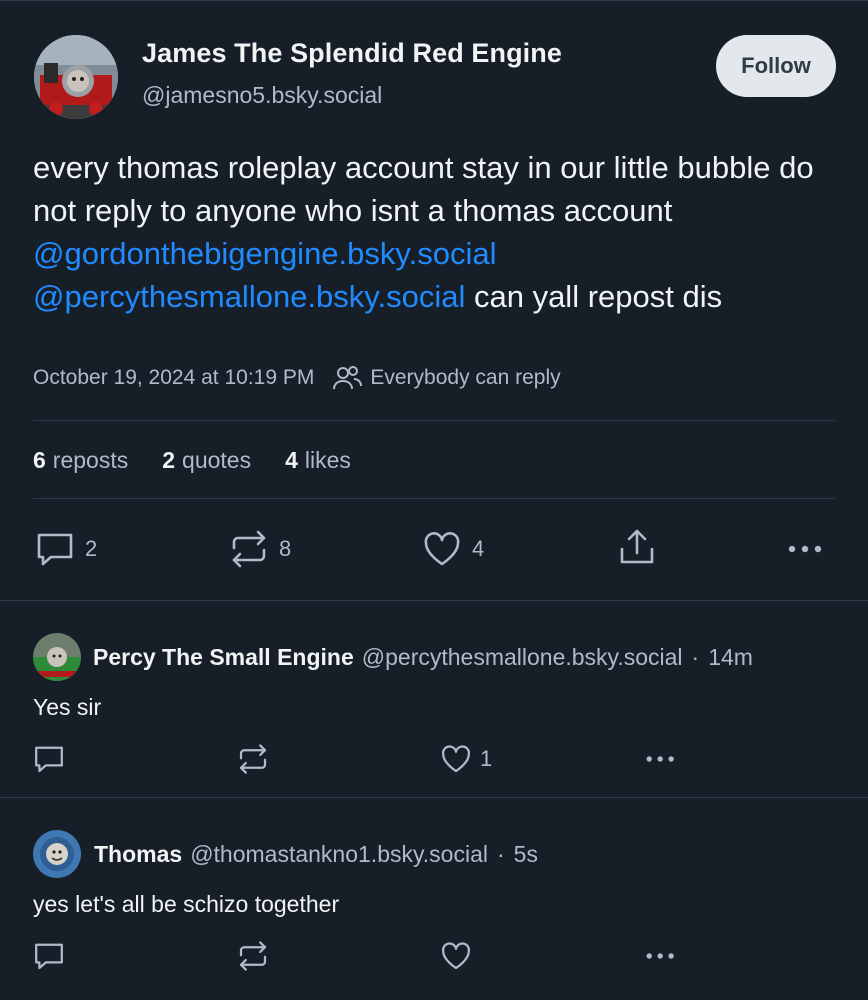 This screenshot has height=1000, width=868. I want to click on reposts-label: reposts, so click(90, 459).